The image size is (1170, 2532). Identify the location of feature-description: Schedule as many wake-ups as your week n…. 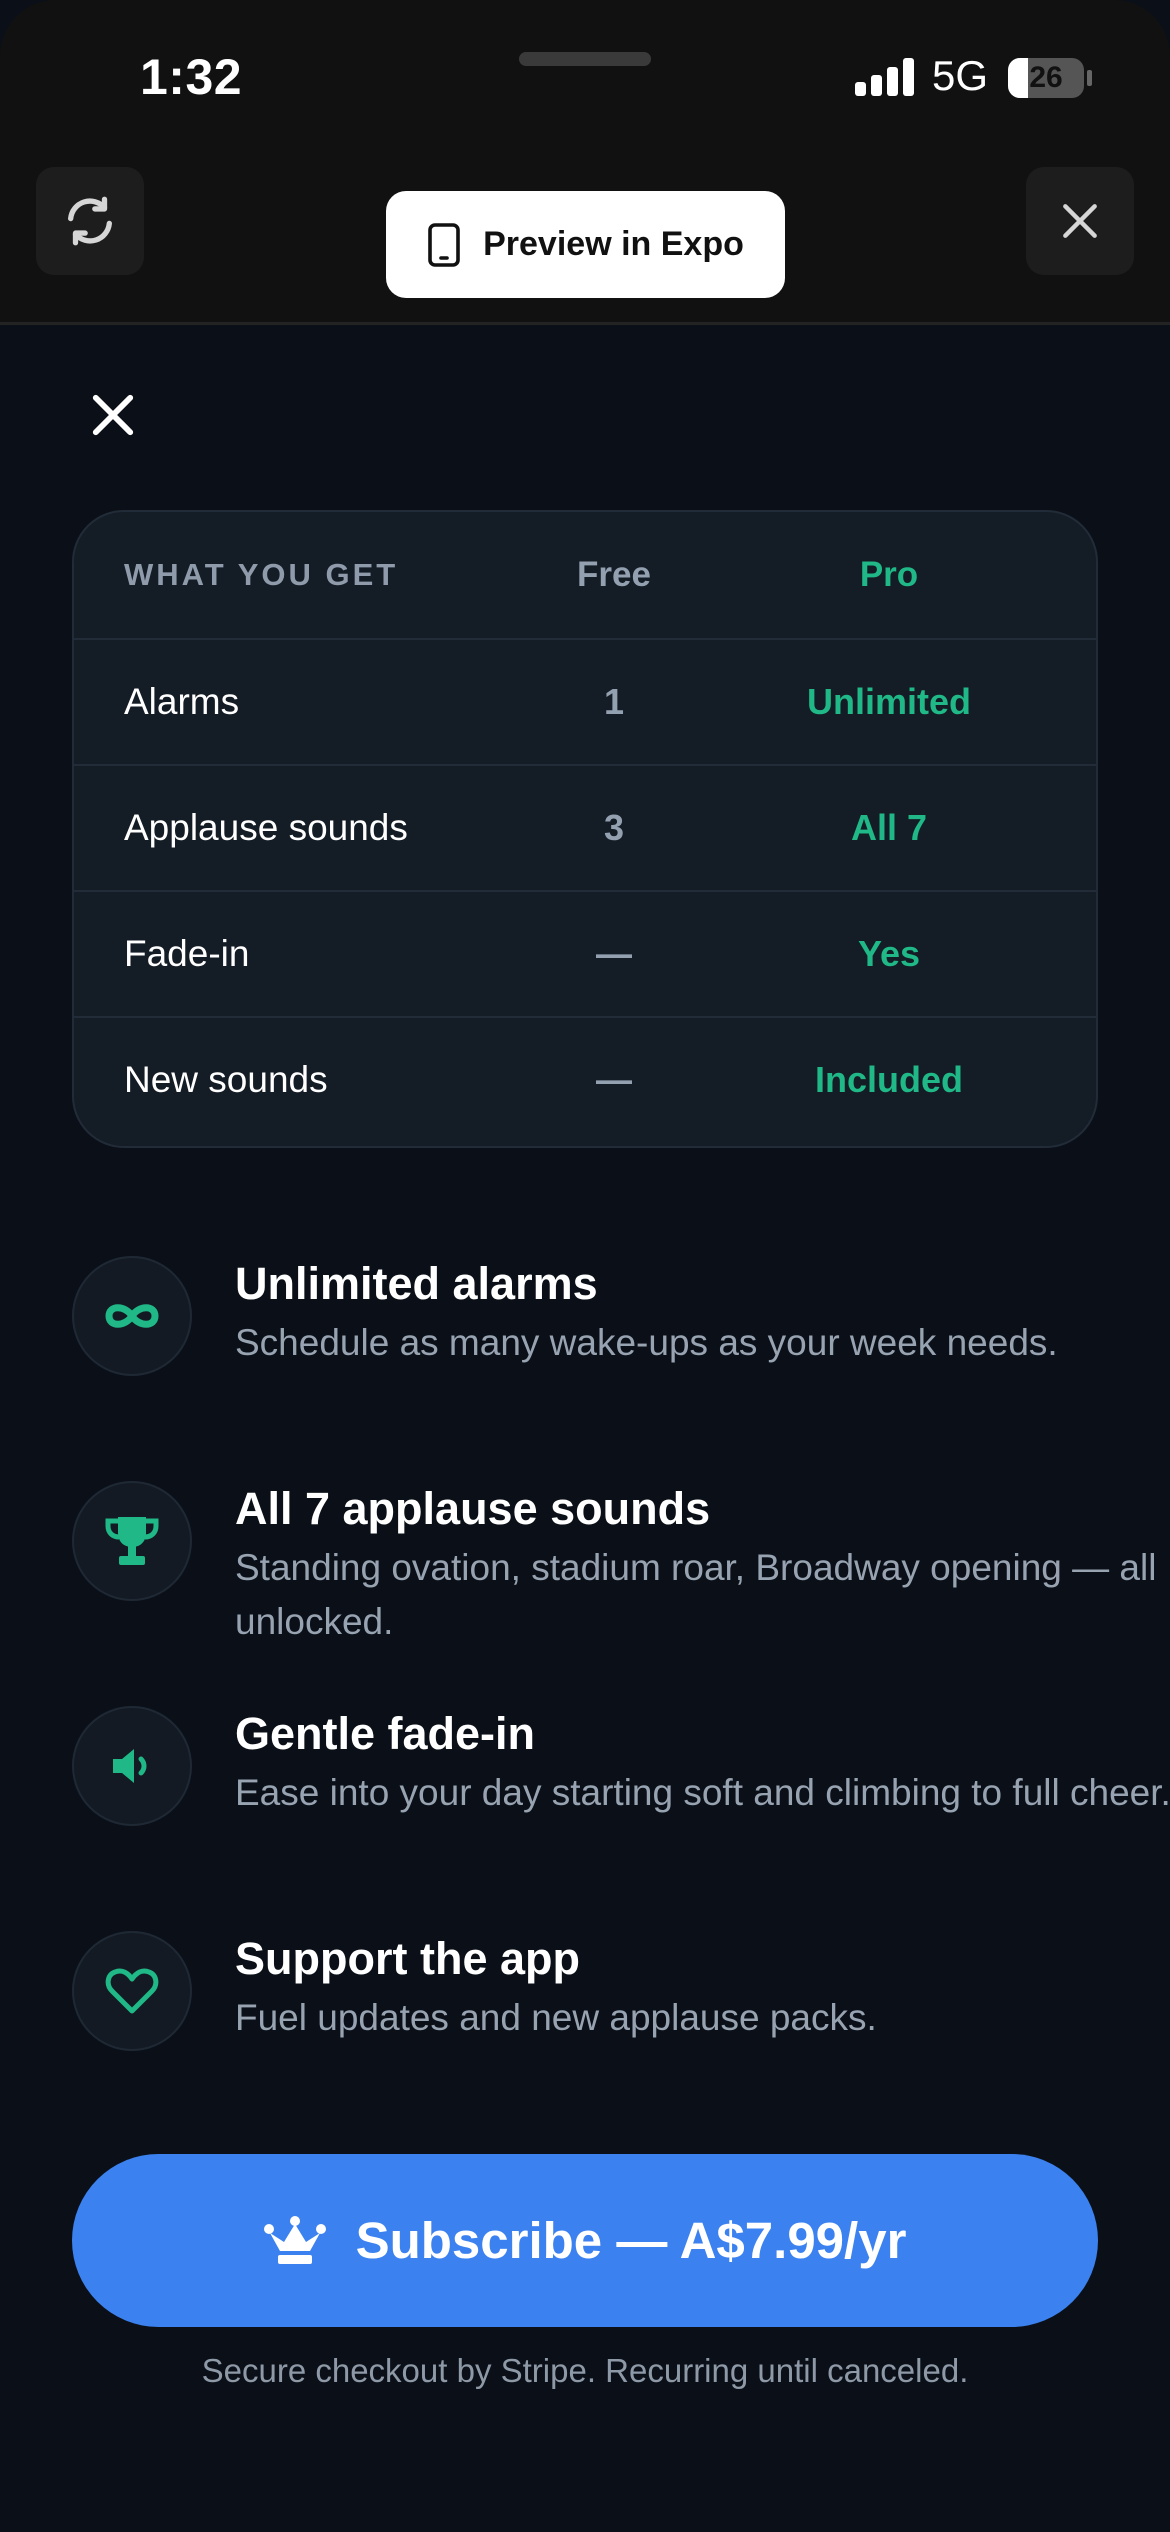
(646, 1342).